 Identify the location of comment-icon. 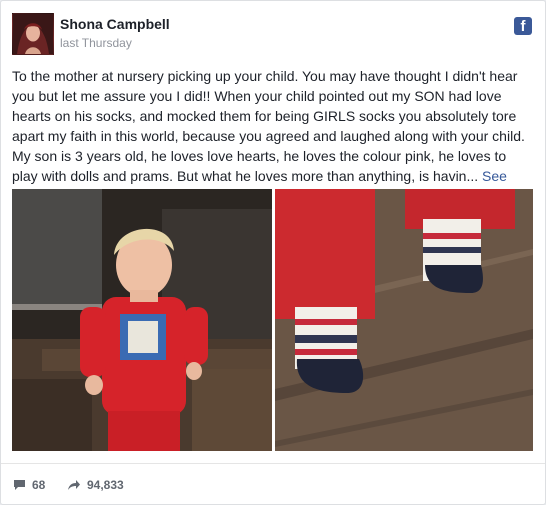
(19, 485).